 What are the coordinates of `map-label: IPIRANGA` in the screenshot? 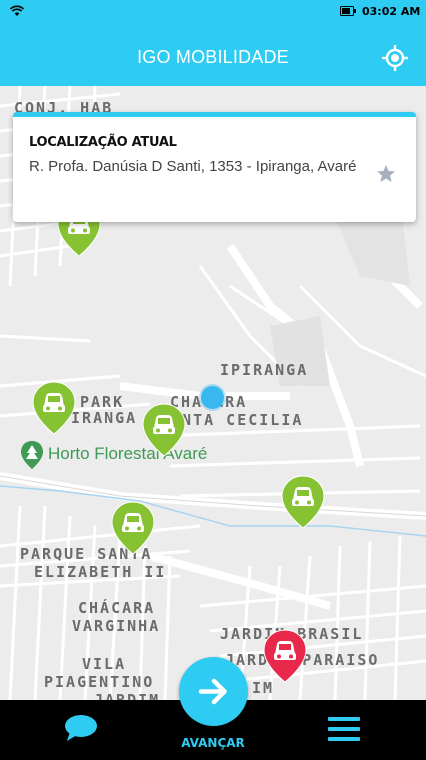 It's located at (264, 370).